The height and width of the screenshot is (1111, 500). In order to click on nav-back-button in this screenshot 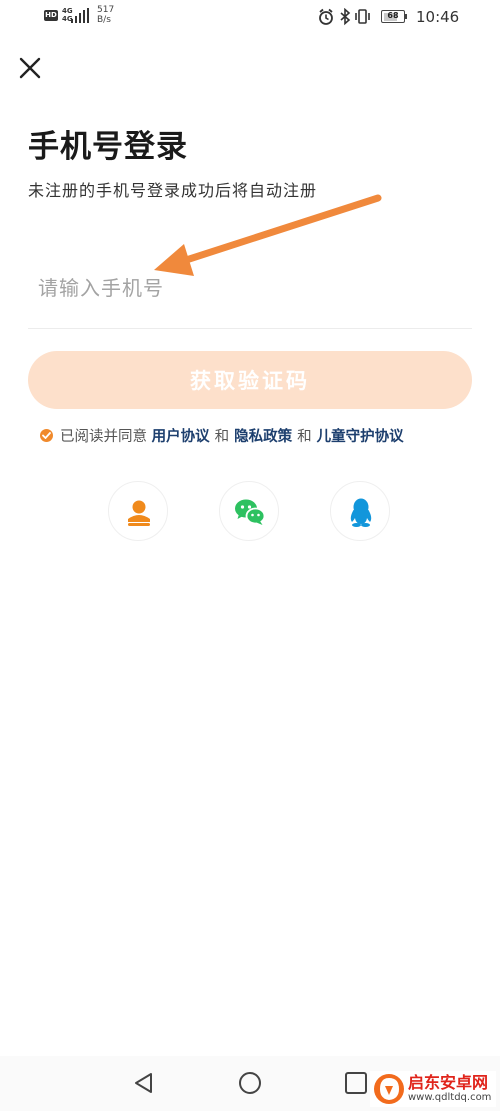, I will do `click(144, 1083)`.